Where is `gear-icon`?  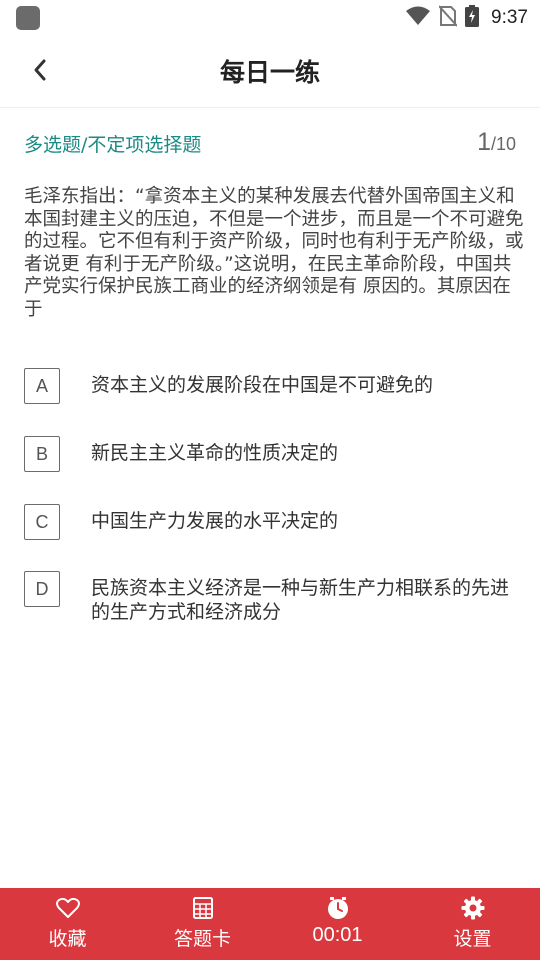 gear-icon is located at coordinates (473, 908).